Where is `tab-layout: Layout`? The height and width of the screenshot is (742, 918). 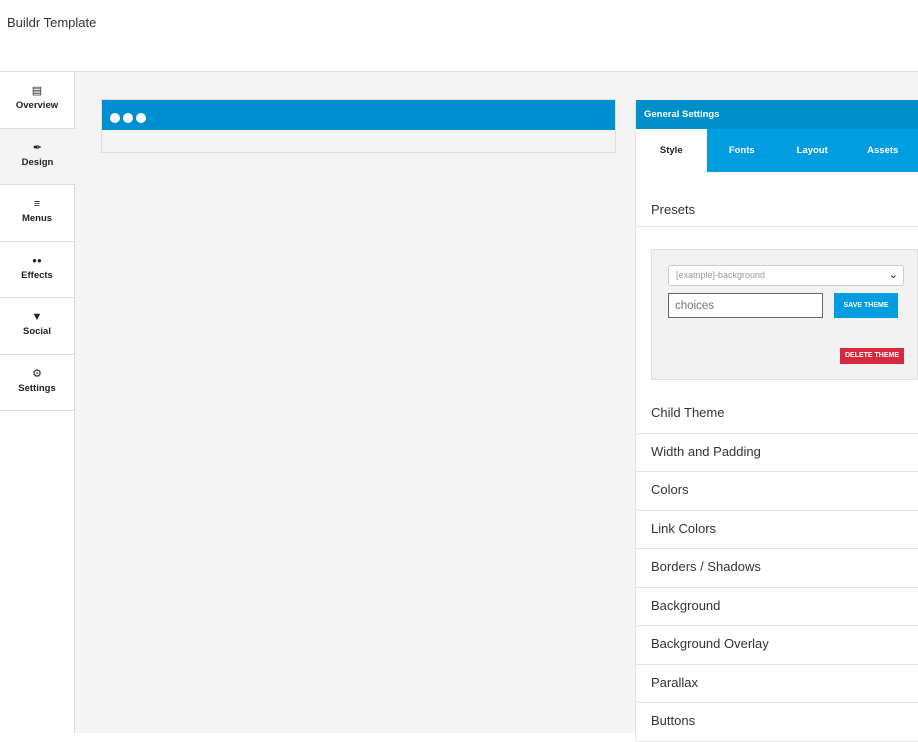 tab-layout: Layout is located at coordinates (812, 150).